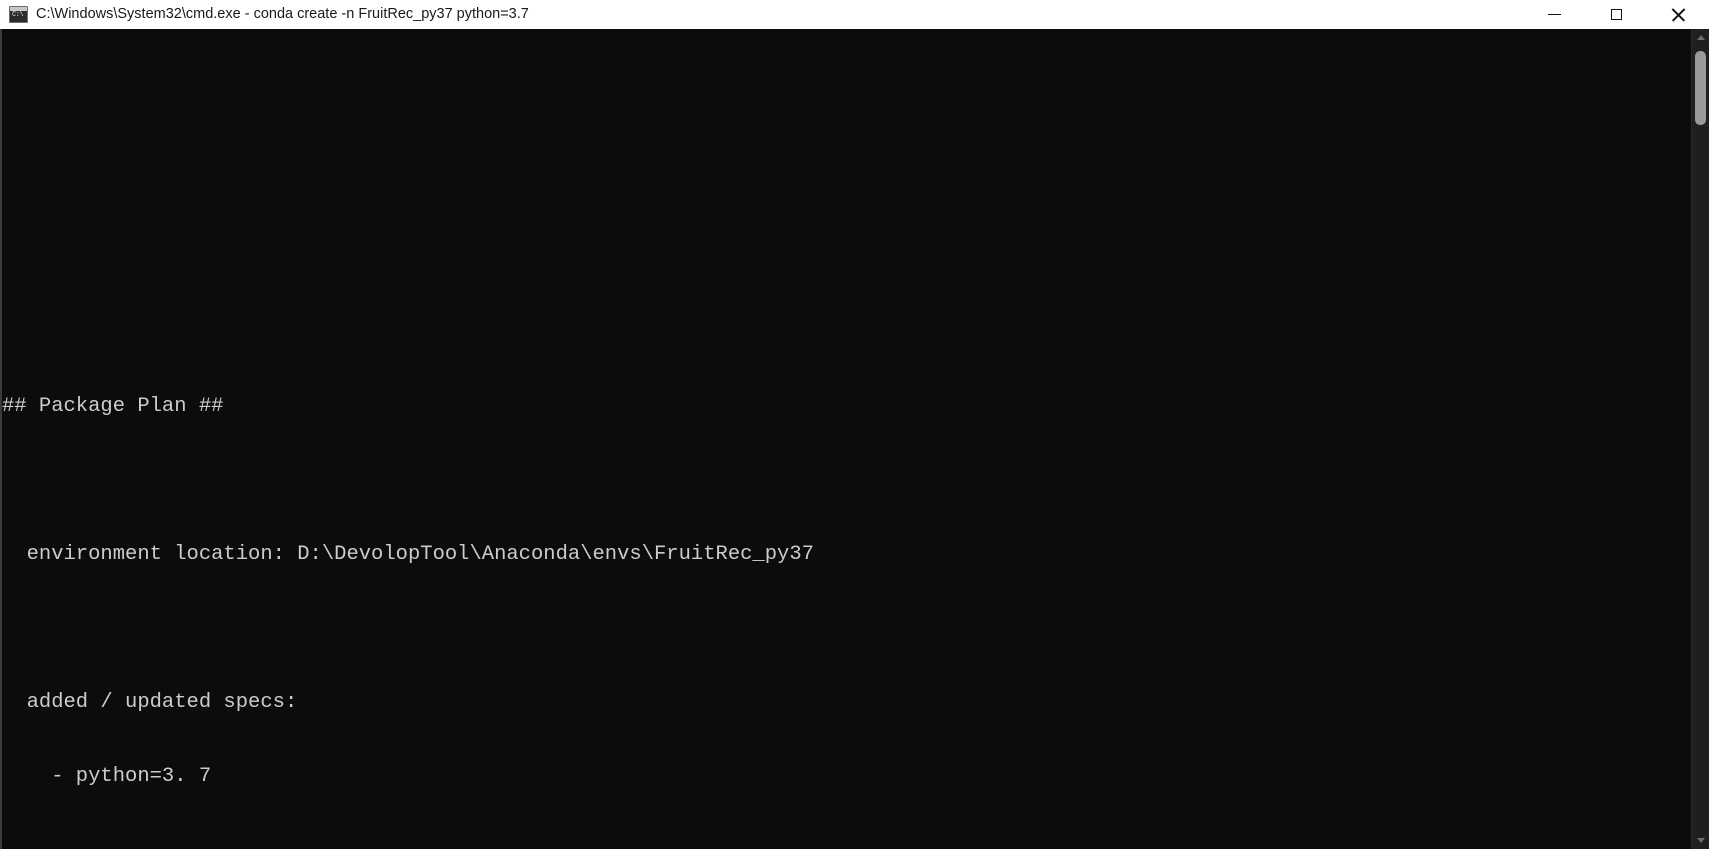 Image resolution: width=1709 pixels, height=849 pixels. What do you see at coordinates (113, 406) in the screenshot?
I see `package-plan-header: ## Package Plan ##` at bounding box center [113, 406].